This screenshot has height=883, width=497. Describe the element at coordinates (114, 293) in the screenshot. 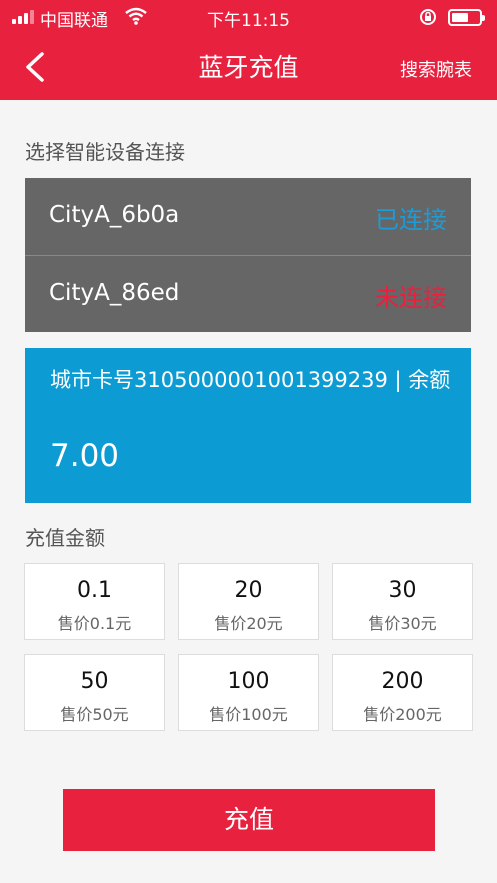

I see `device-name: CityA_86ed` at that location.